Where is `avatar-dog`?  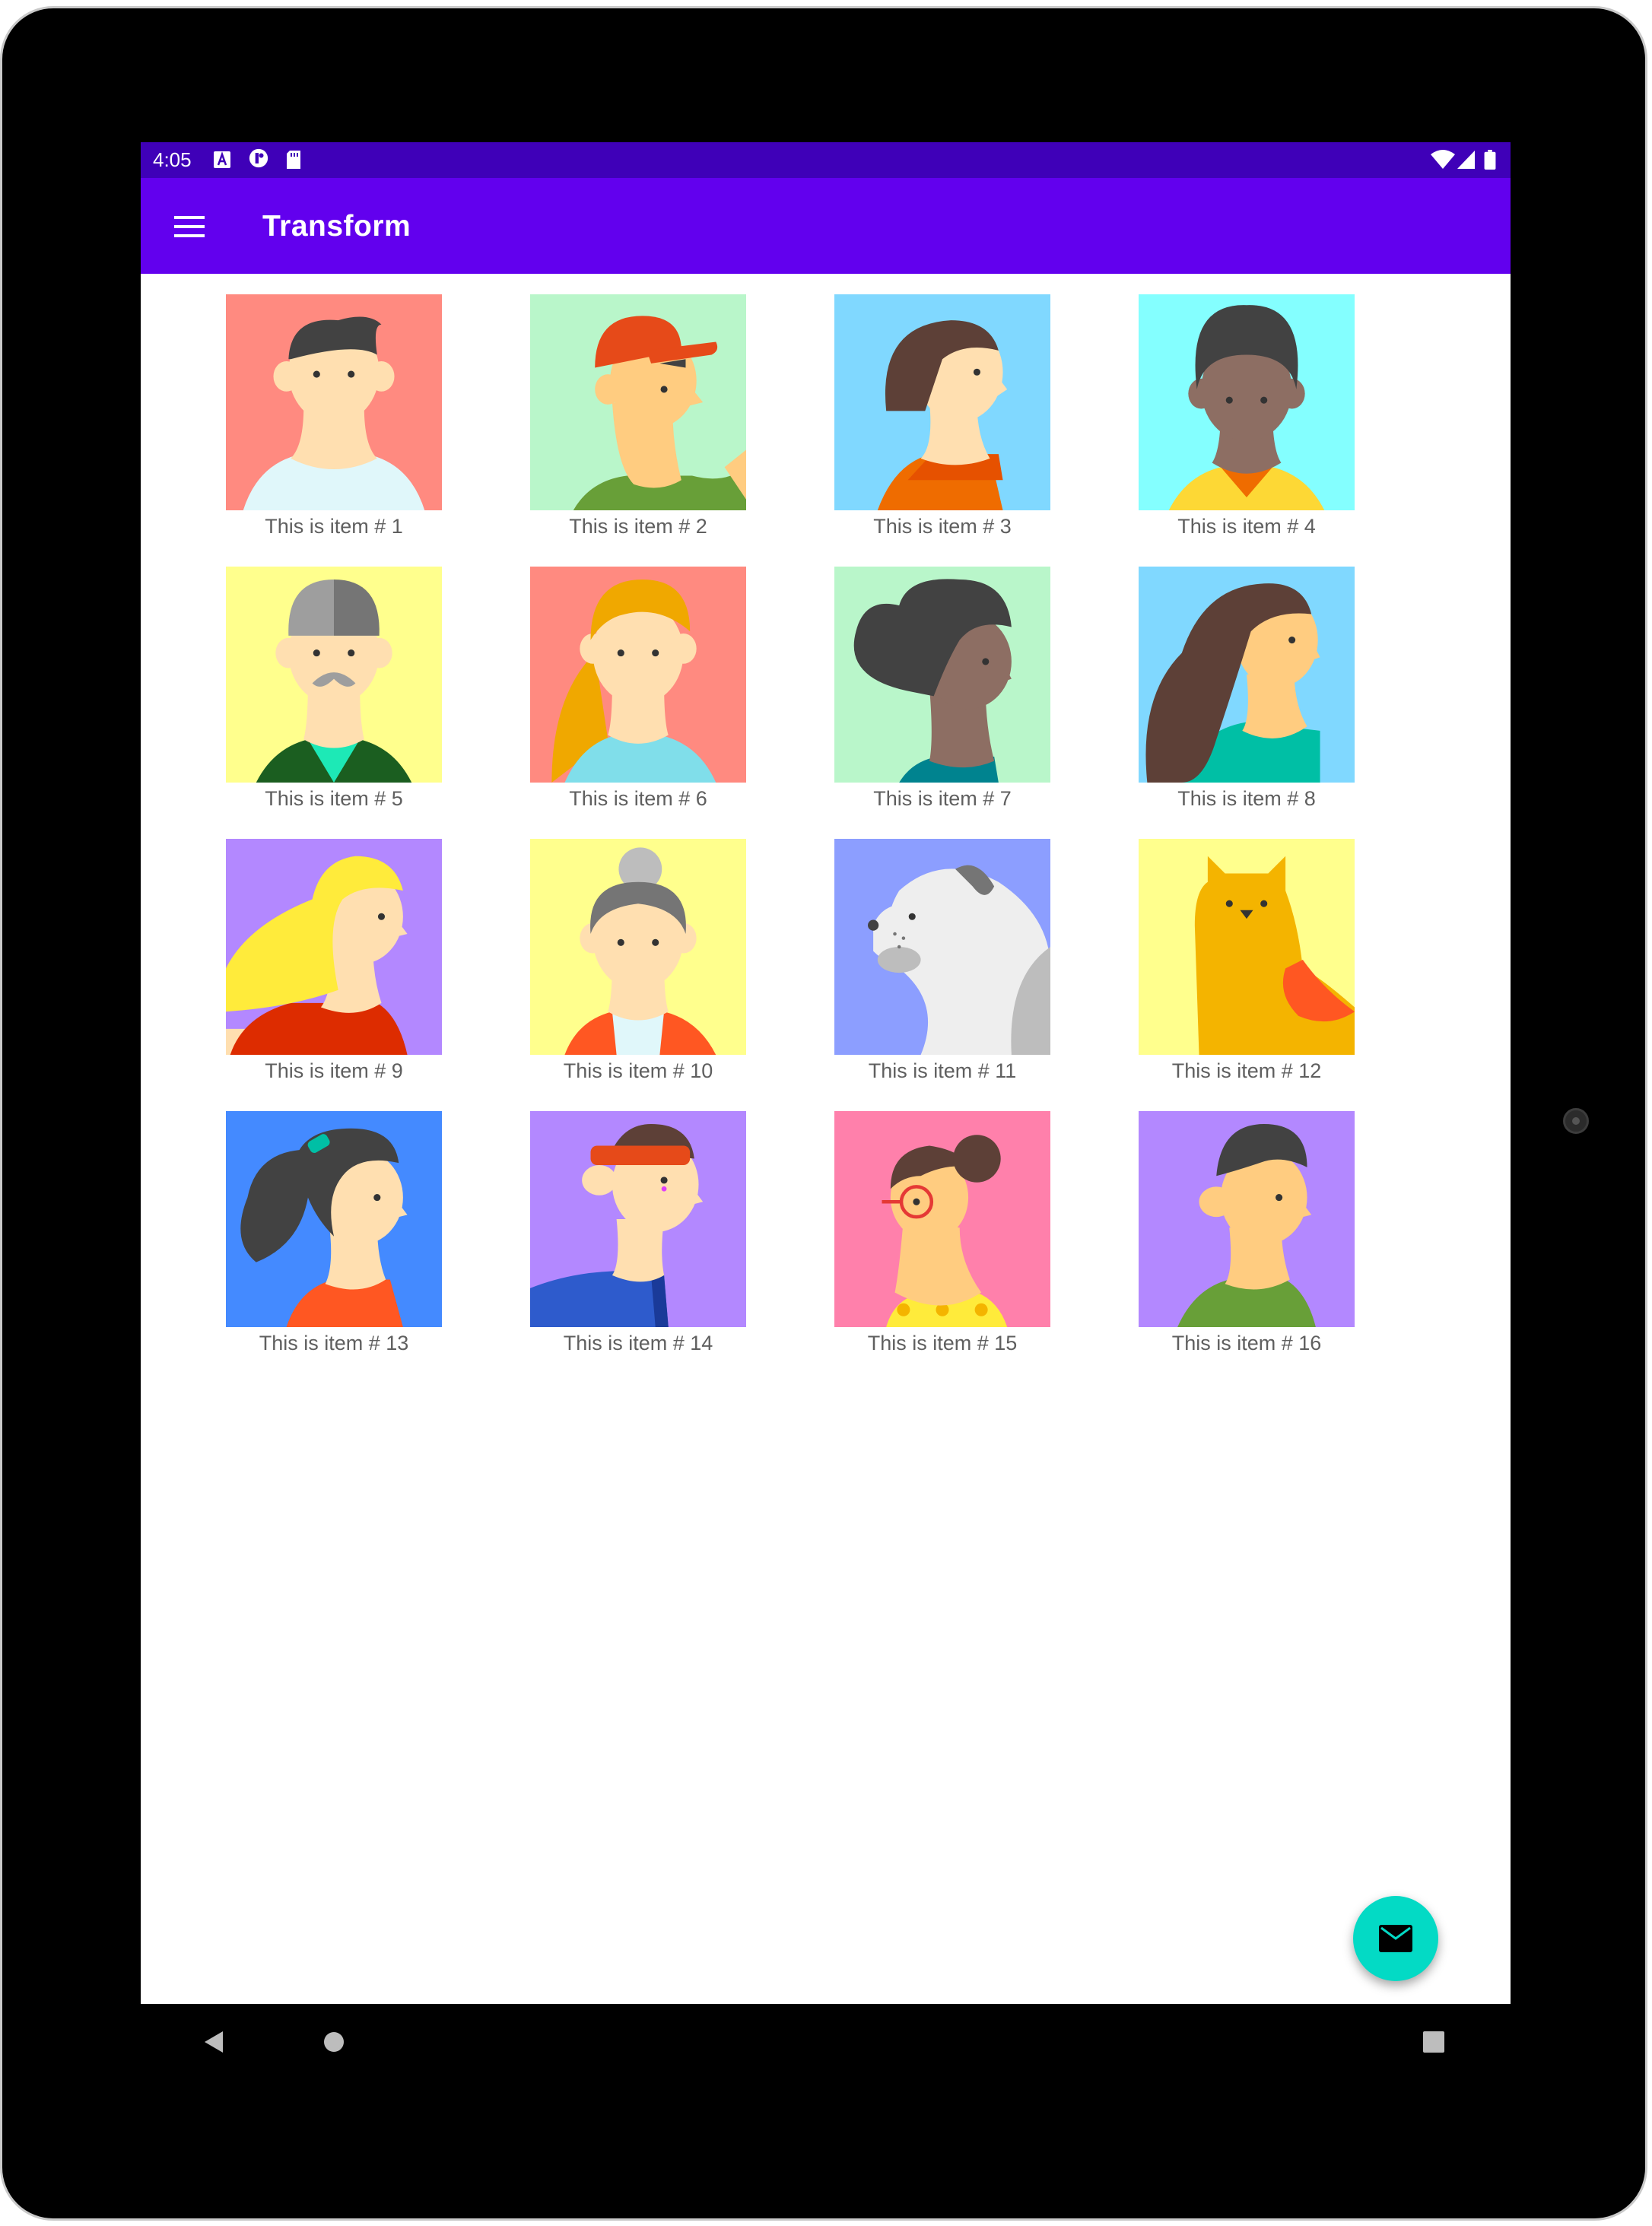
avatar-dog is located at coordinates (942, 947).